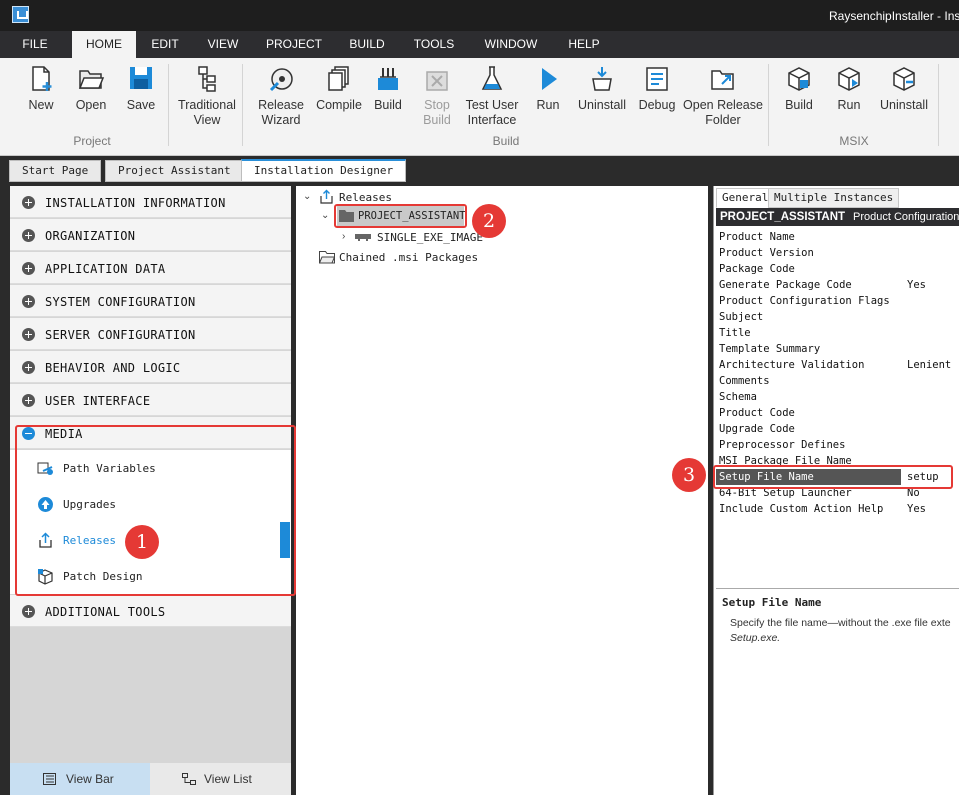 The image size is (959, 795). Describe the element at coordinates (408, 257) in the screenshot. I see `tree-node-chained-msi-packages: Chained .msi Packages` at that location.